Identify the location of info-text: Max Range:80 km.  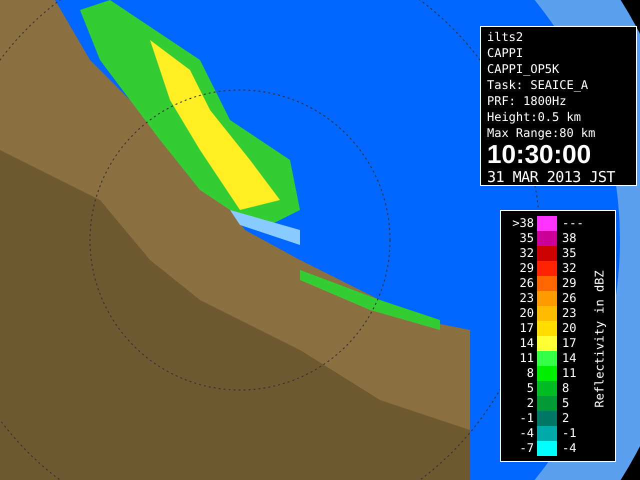
(541, 133).